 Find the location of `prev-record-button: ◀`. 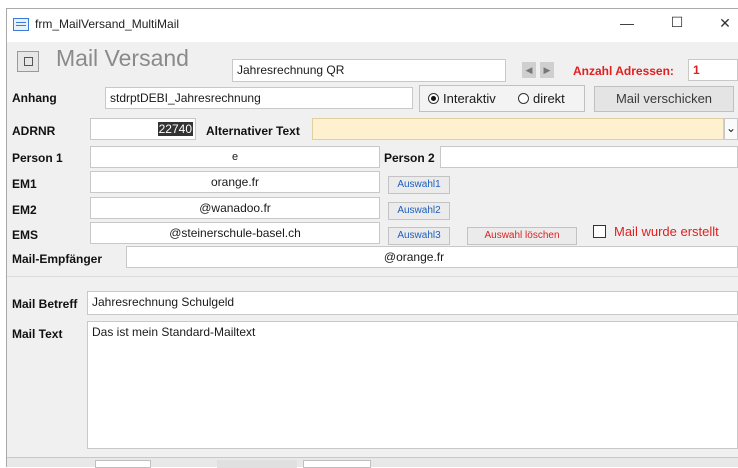

prev-record-button: ◀ is located at coordinates (529, 70).